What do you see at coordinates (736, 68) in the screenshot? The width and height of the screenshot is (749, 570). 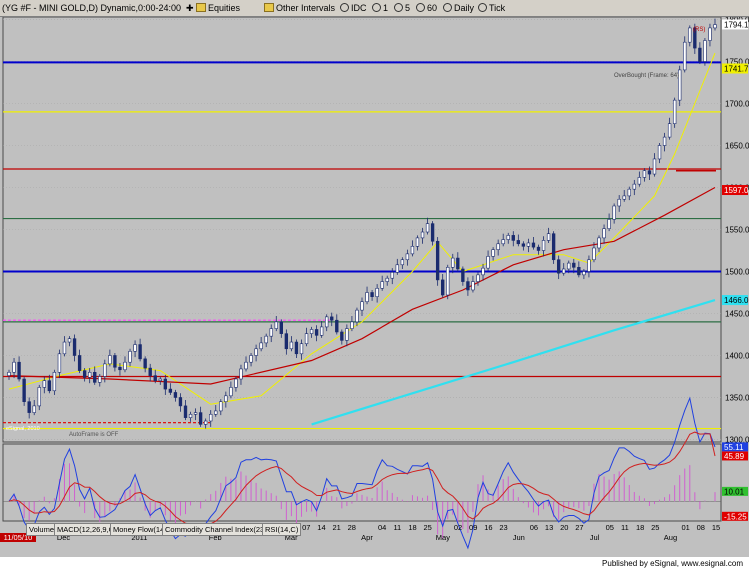 I see `price-label: 1741.7` at bounding box center [736, 68].